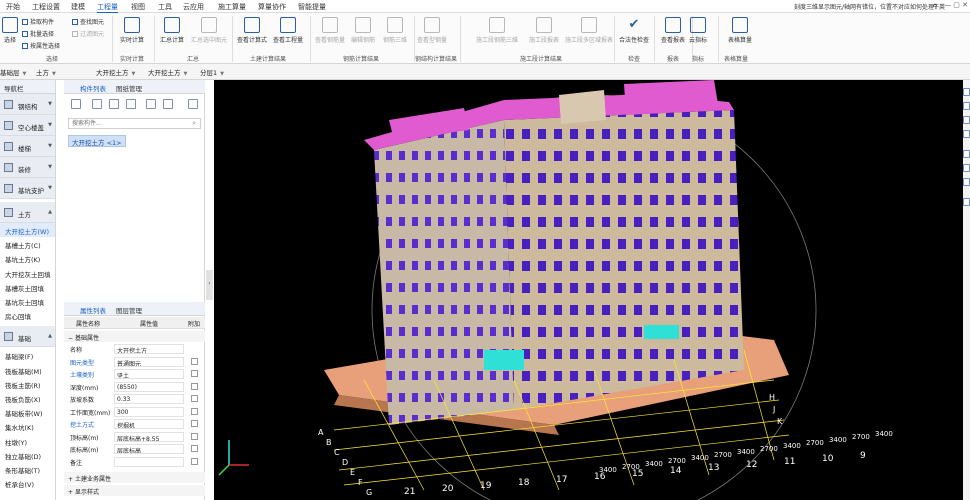 This screenshot has width=970, height=500. What do you see at coordinates (114, 104) in the screenshot?
I see `delete-icon` at bounding box center [114, 104].